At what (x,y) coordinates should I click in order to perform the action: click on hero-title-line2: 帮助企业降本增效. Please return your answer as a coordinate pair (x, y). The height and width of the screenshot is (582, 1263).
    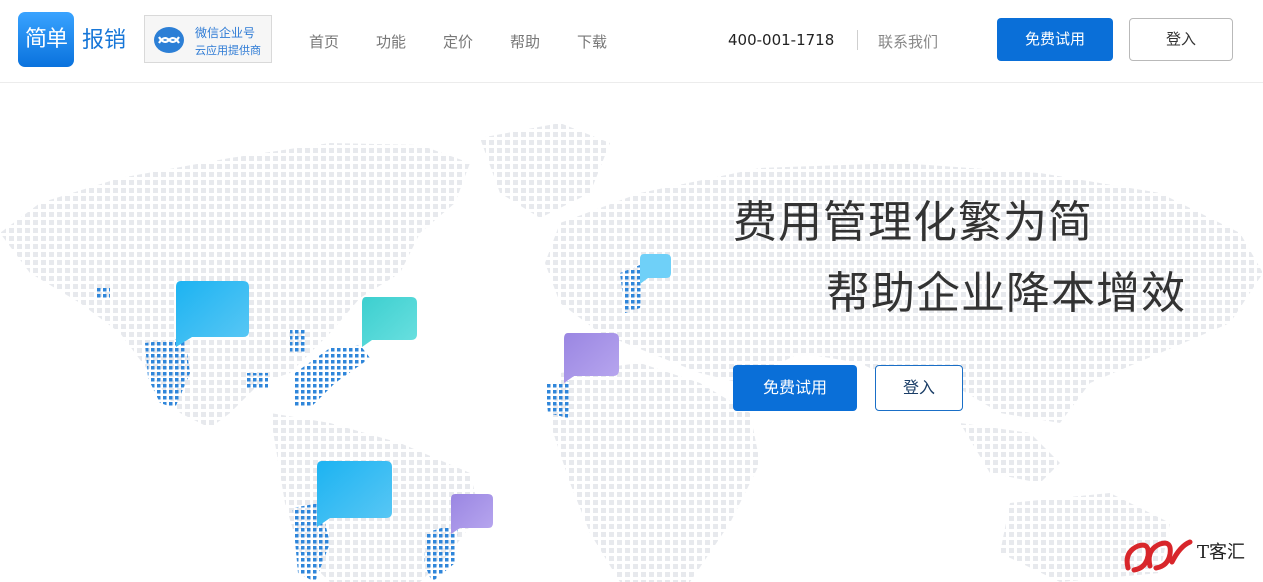
    Looking at the image, I should click on (1006, 293).